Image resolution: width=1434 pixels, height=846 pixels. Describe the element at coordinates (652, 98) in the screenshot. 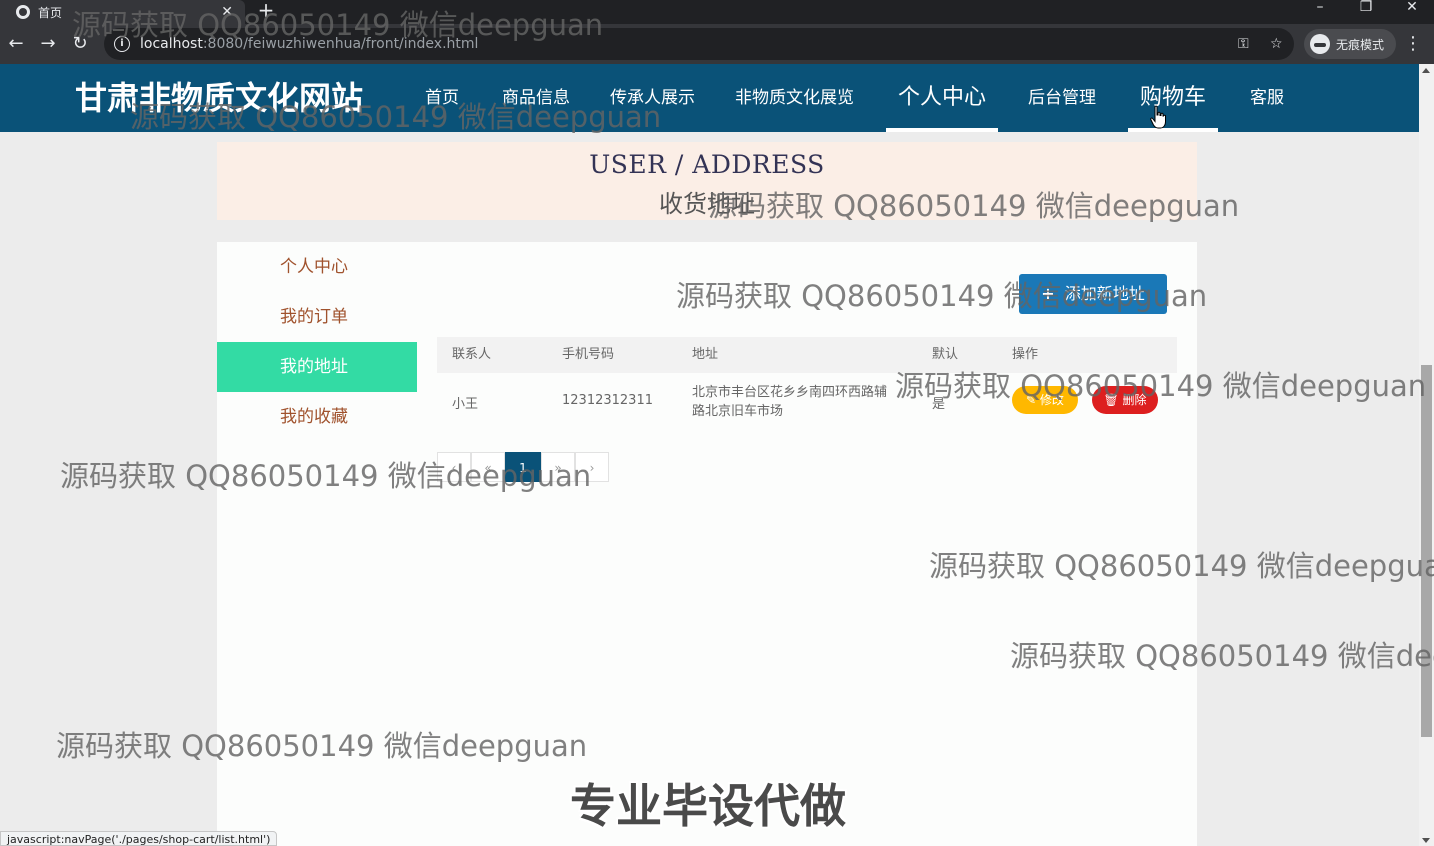

I see `nav-inheritors: 传承人展示` at that location.